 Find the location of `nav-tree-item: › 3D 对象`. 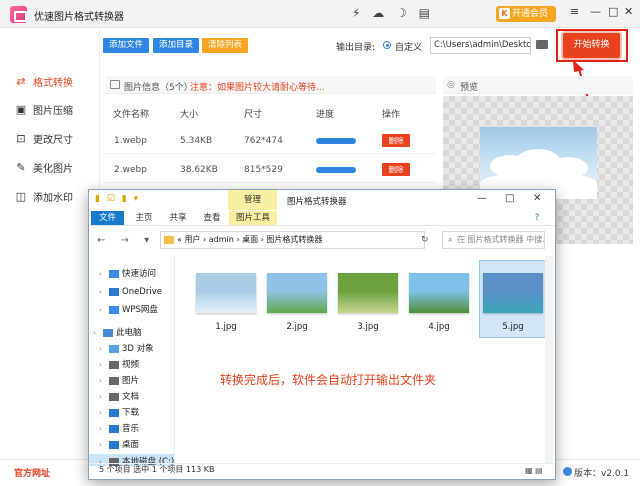

nav-tree-item: › 3D 对象 is located at coordinates (131, 349).